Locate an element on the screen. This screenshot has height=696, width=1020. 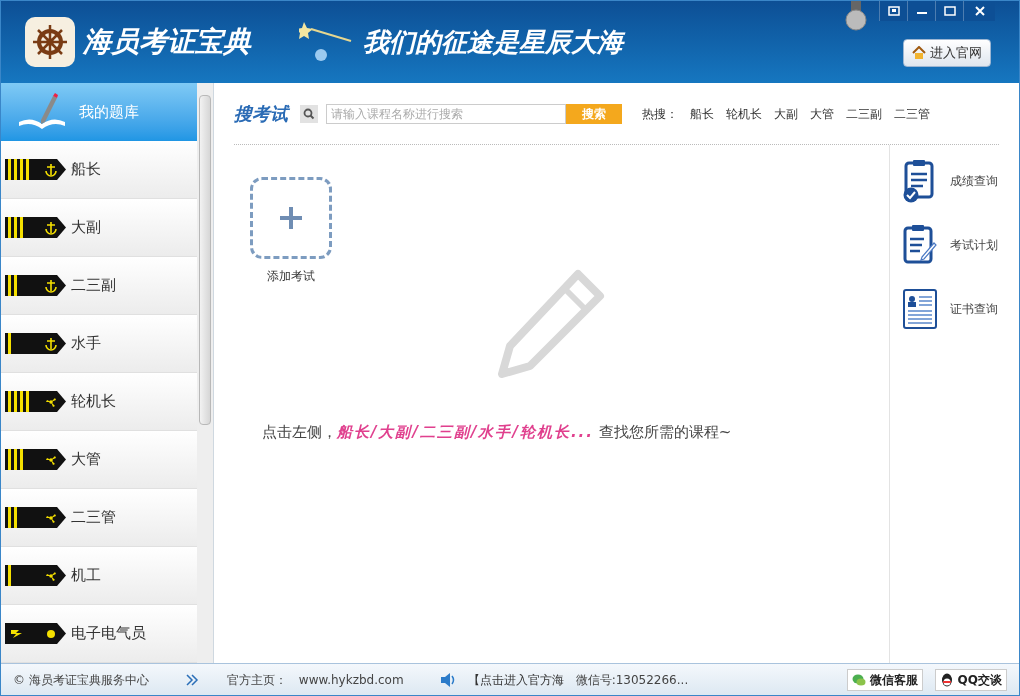
add-exam-label: 添加考试 is located at coordinates (291, 276).